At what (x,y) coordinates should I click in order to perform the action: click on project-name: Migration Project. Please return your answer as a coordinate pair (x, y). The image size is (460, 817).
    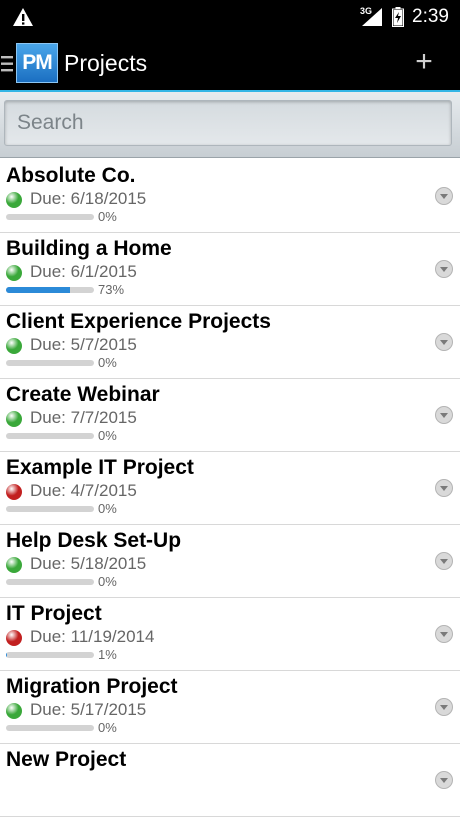
    Looking at the image, I should click on (92, 686).